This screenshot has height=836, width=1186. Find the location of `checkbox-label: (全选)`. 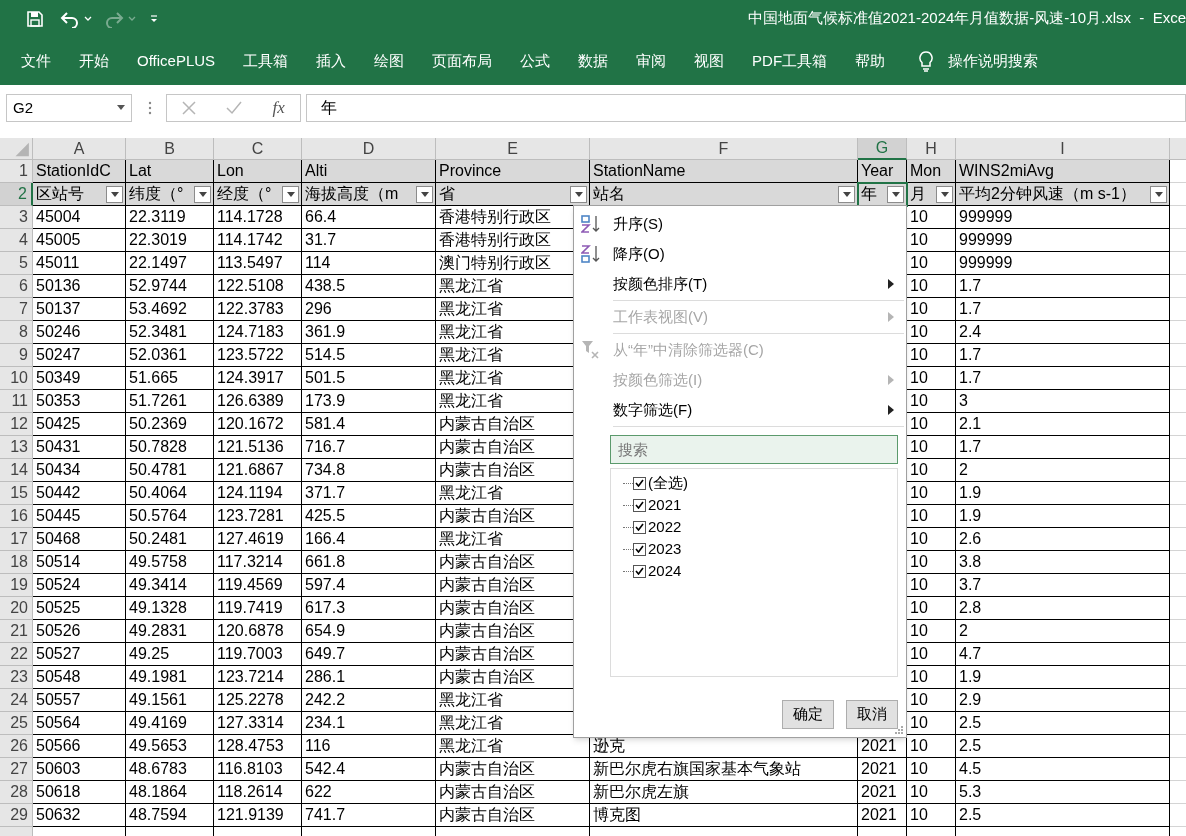

checkbox-label: (全选) is located at coordinates (668, 483).